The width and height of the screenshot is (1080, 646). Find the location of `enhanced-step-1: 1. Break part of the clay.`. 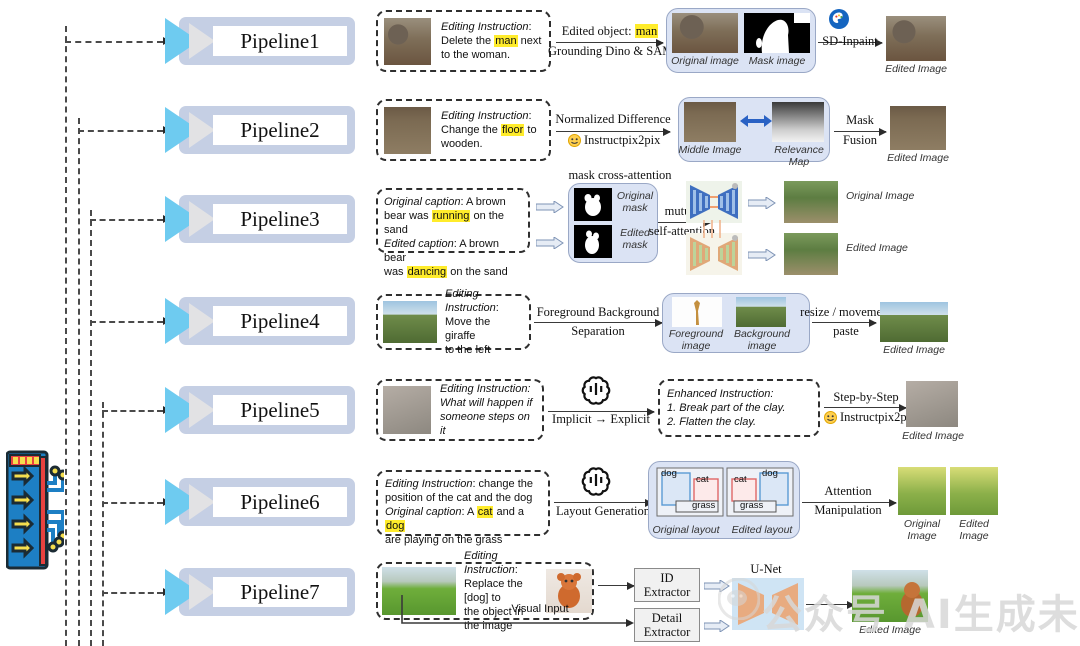

enhanced-step-1: 1. Break part of the clay. is located at coordinates (726, 408).